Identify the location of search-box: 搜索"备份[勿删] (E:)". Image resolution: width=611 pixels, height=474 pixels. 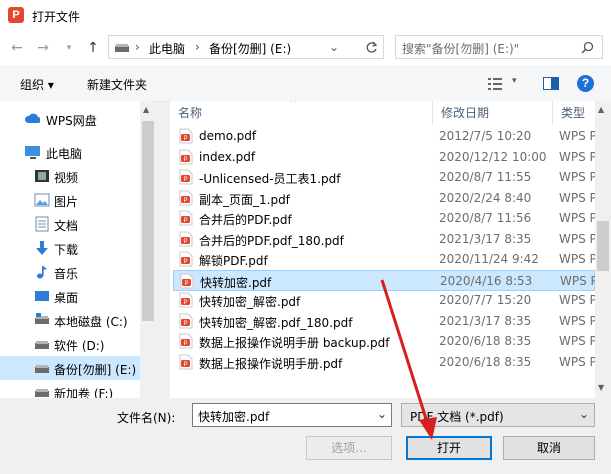
(499, 47).